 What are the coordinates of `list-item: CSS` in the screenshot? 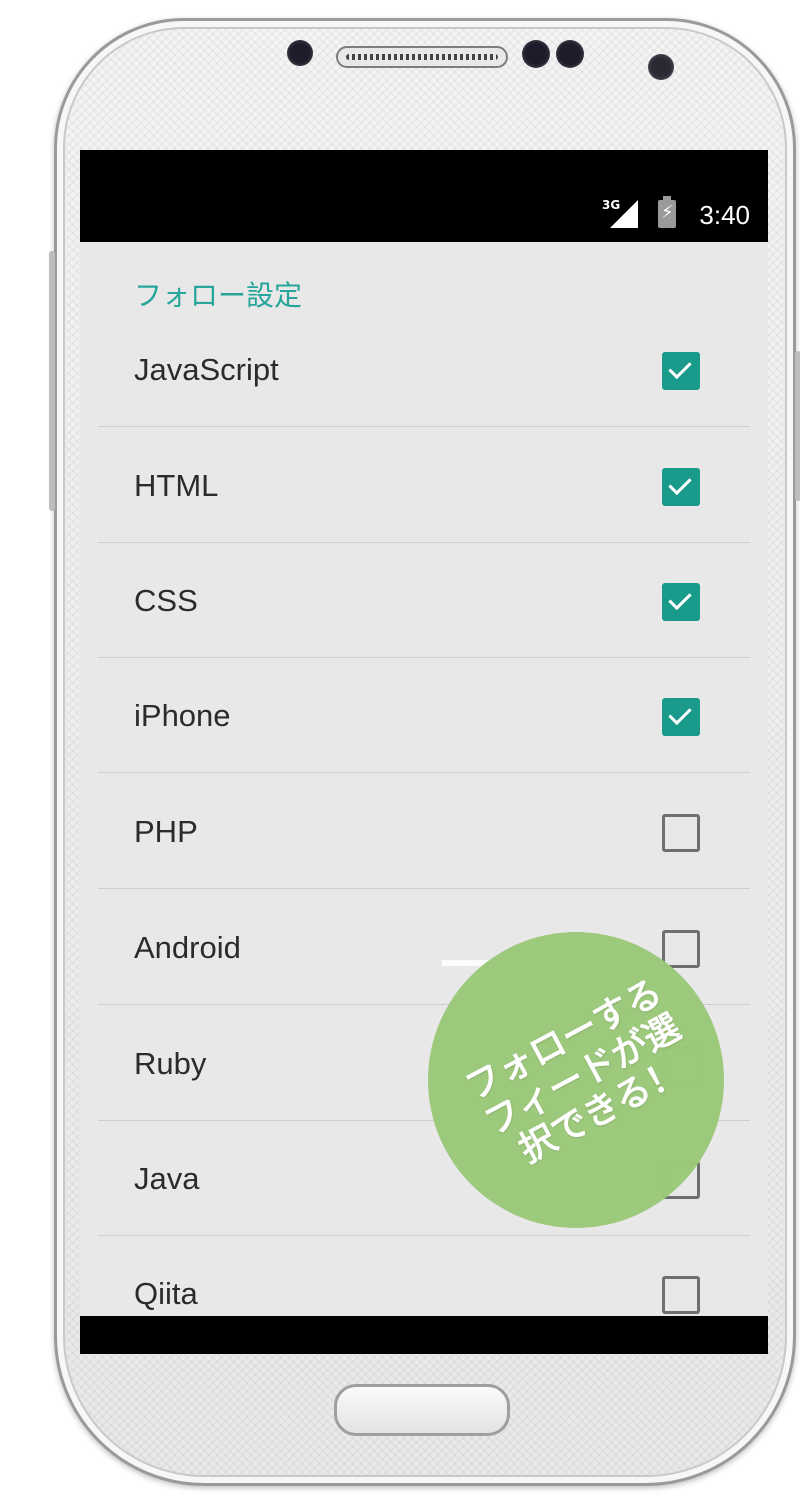 It's located at (424, 600).